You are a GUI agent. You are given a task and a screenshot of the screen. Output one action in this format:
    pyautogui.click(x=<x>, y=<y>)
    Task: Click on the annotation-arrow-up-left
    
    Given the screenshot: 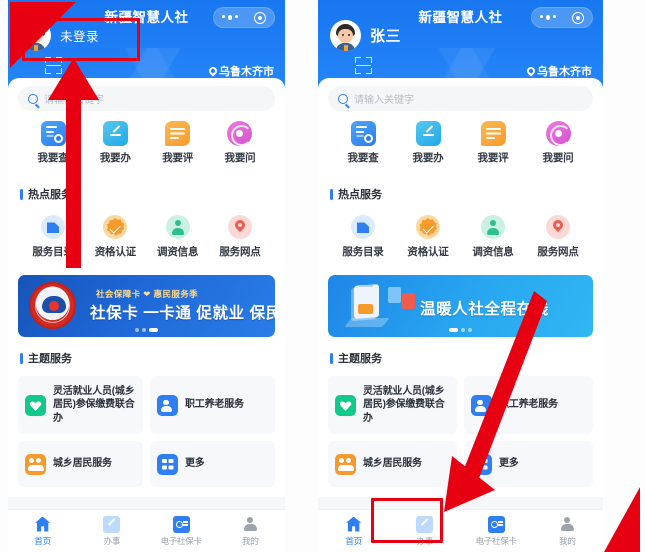 What is the action you would take?
    pyautogui.click(x=73, y=163)
    